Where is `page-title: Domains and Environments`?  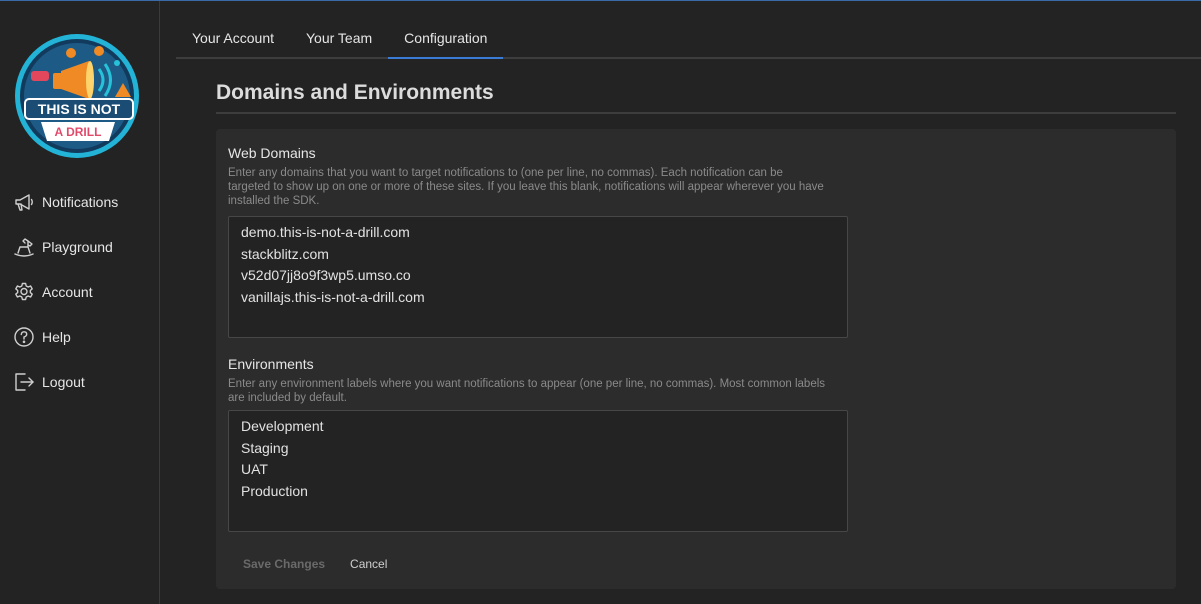 page-title: Domains and Environments is located at coordinates (696, 97).